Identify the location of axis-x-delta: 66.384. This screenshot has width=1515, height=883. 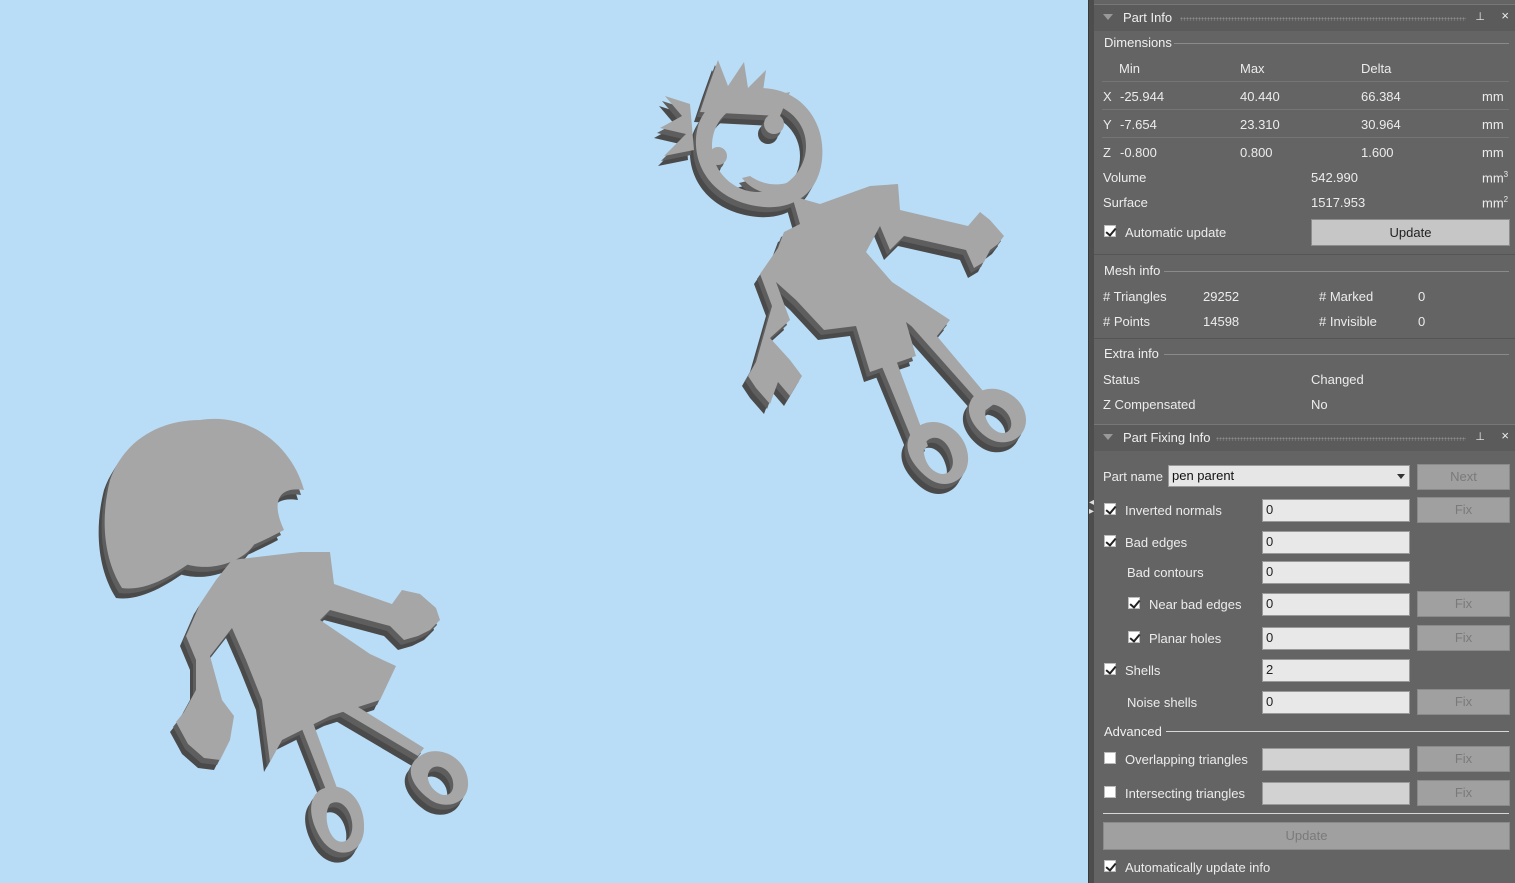
(1381, 96).